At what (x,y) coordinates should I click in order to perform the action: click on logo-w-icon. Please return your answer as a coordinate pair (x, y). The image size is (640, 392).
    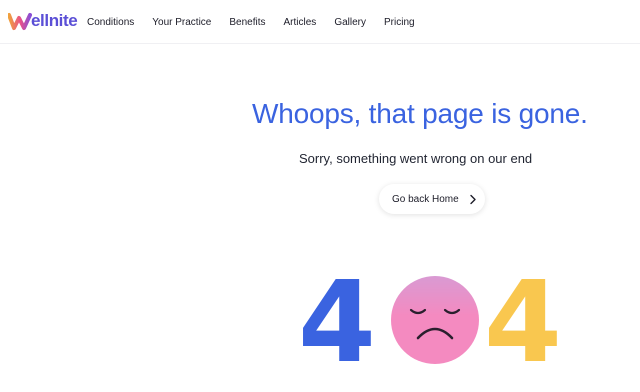
    Looking at the image, I should click on (20, 21).